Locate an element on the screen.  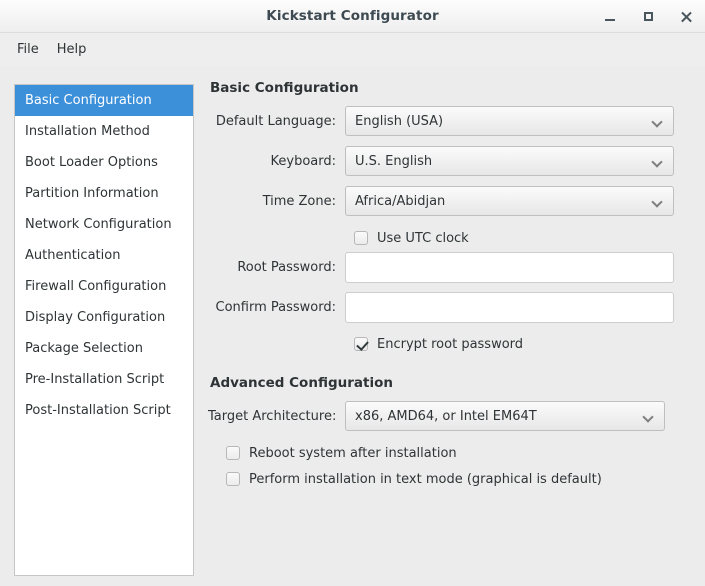
root-password-field is located at coordinates (509, 267).